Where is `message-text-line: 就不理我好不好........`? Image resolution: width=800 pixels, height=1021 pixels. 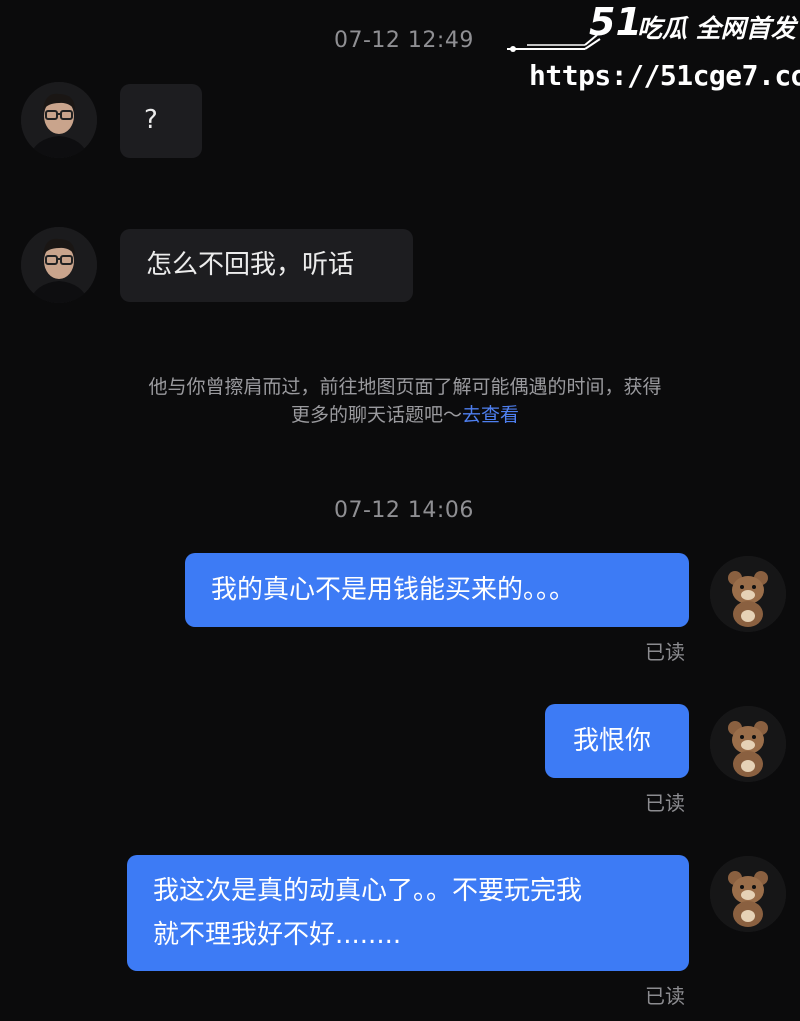
message-text-line: 就不理我好不好........ is located at coordinates (277, 935).